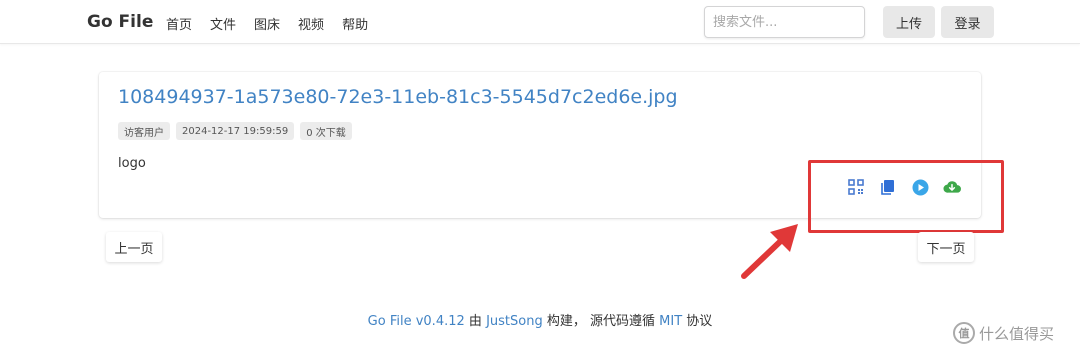 Image resolution: width=1080 pixels, height=356 pixels. Describe the element at coordinates (699, 321) in the screenshot. I see `footer-agreement-text: 协议` at that location.